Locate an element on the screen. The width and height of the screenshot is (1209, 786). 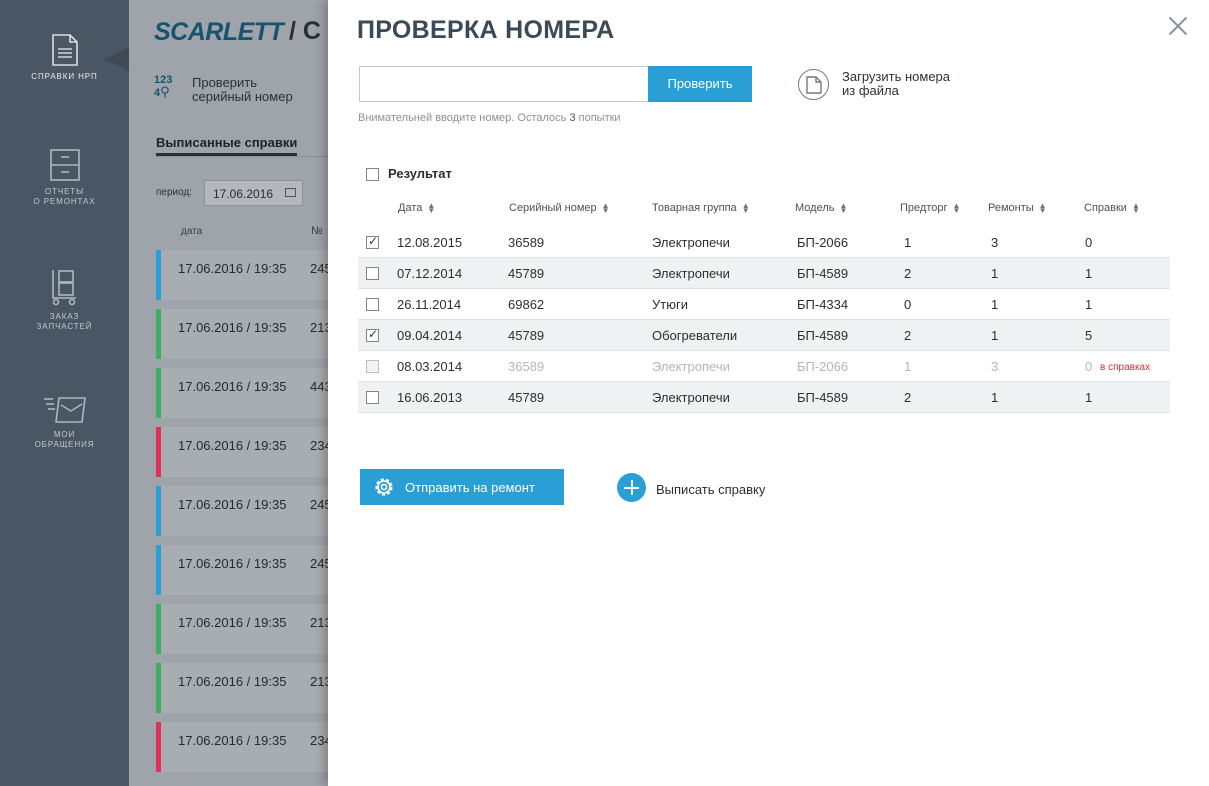
cell-group: Обогреватели is located at coordinates (695, 335).